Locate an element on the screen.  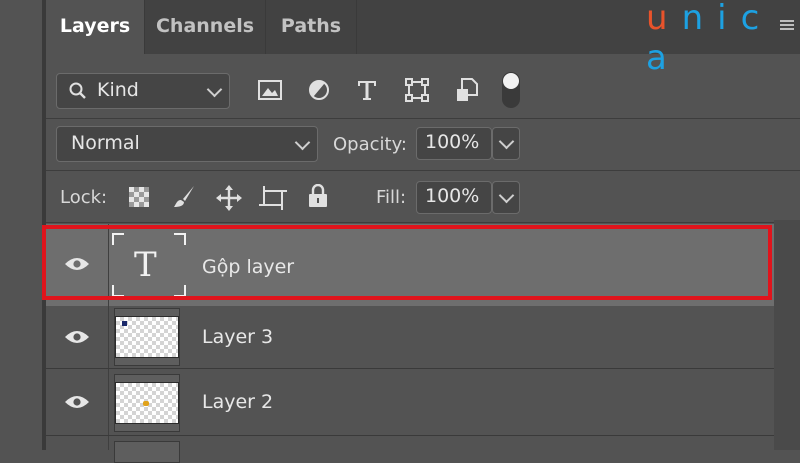
filter-toggle-switch is located at coordinates (511, 90).